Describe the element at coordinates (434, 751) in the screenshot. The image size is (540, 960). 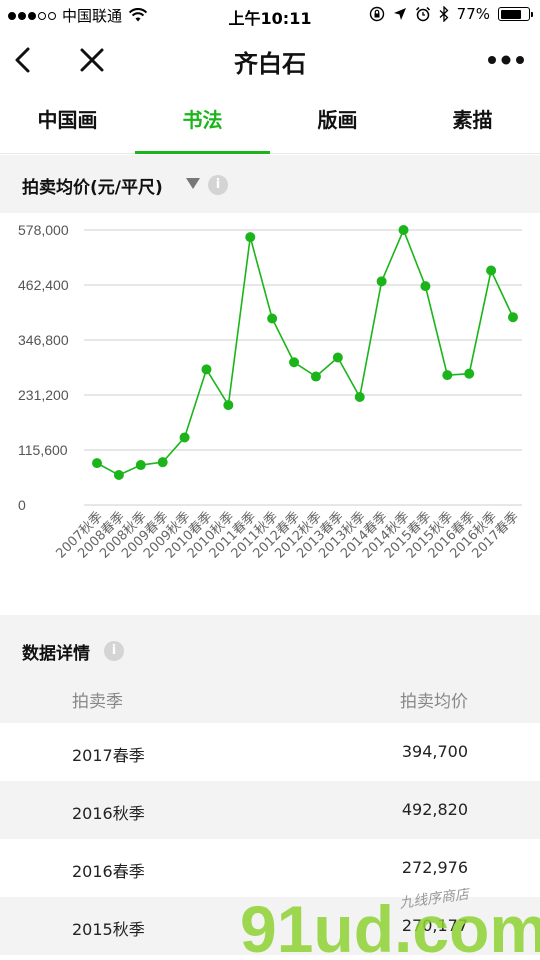
I see `row-price: 394,700` at that location.